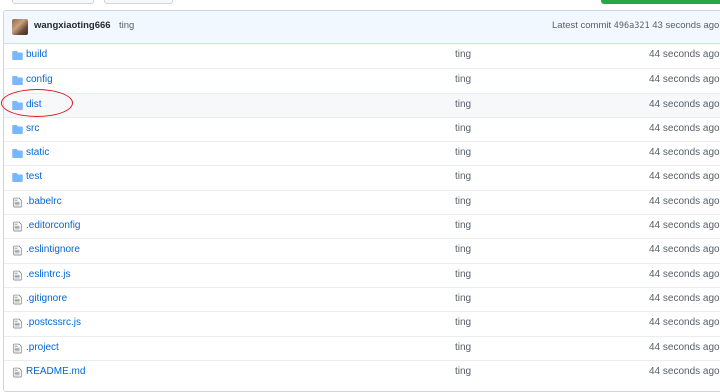 This screenshot has height=392, width=720. Describe the element at coordinates (362, 371) in the screenshot. I see `file-row: README.md ting 44 seconds ago` at that location.